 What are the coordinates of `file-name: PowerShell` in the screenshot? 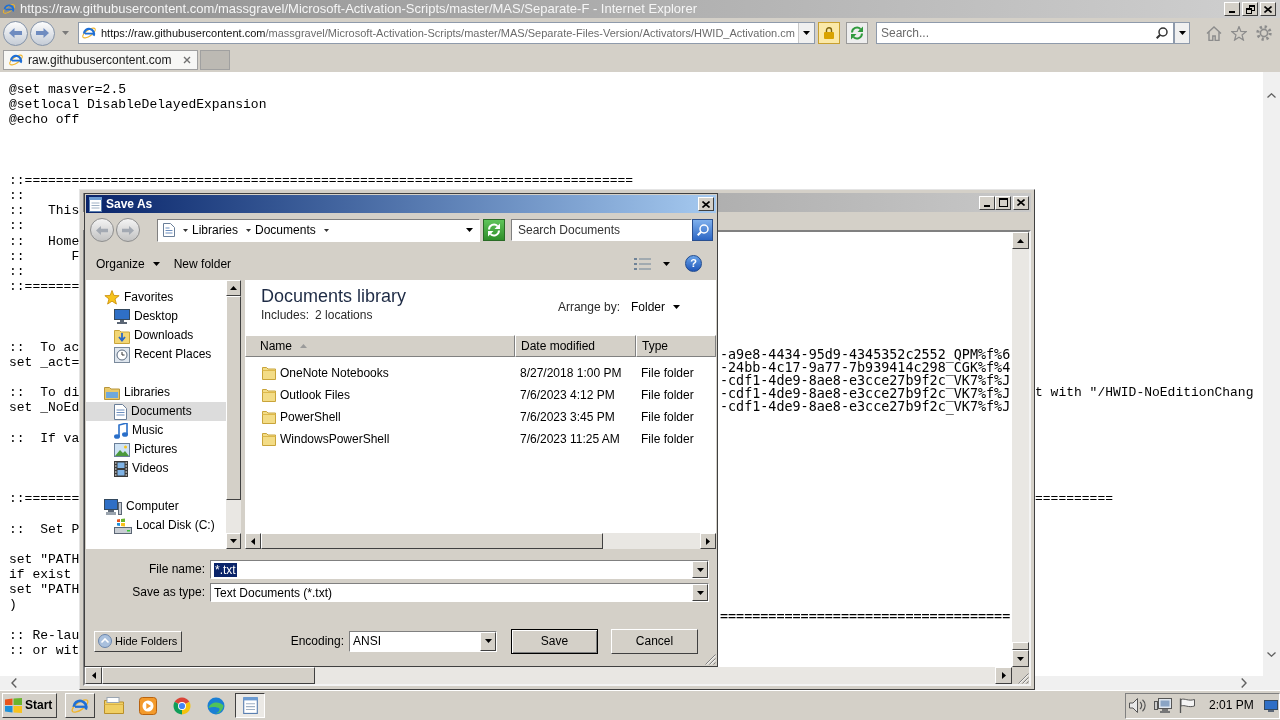 It's located at (310, 417).